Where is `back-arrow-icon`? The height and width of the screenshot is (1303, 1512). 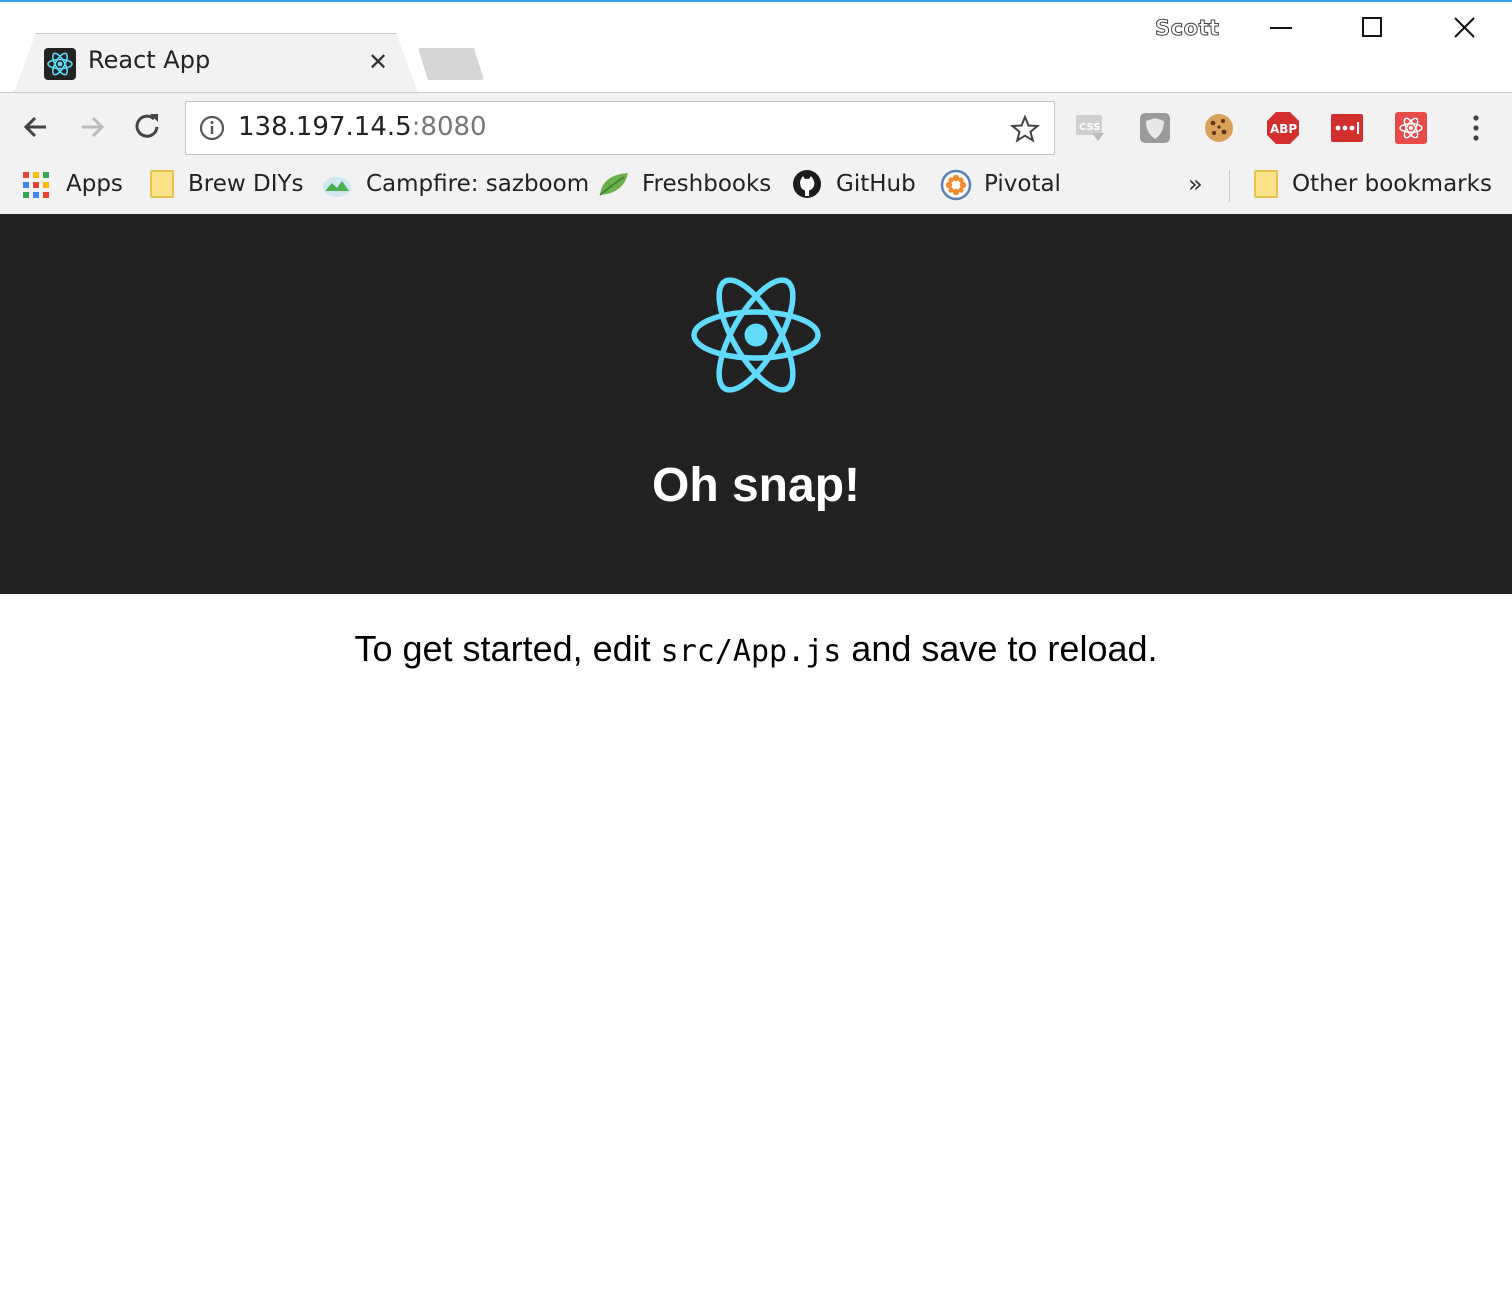
back-arrow-icon is located at coordinates (36, 127).